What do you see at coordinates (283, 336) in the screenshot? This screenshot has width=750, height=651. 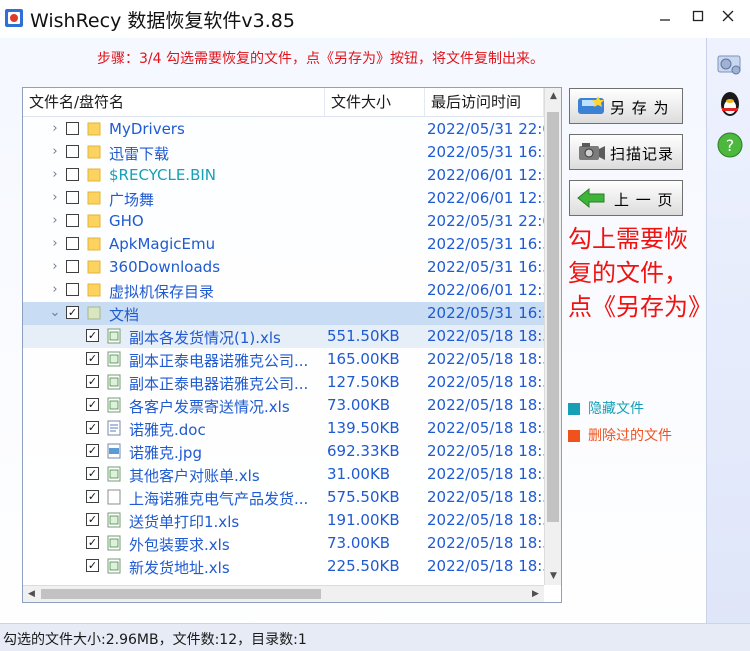 I see `file-row: ✓ 副本各发货情况(1).xls 551.50KB 2022/05/18 18:5` at bounding box center [283, 336].